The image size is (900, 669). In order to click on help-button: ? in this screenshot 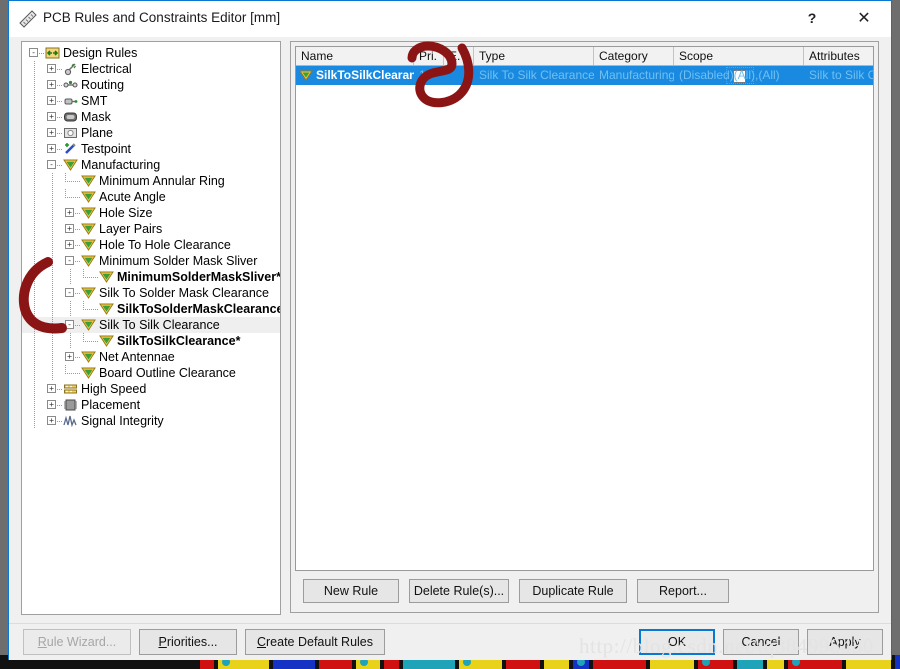, I will do `click(812, 18)`.